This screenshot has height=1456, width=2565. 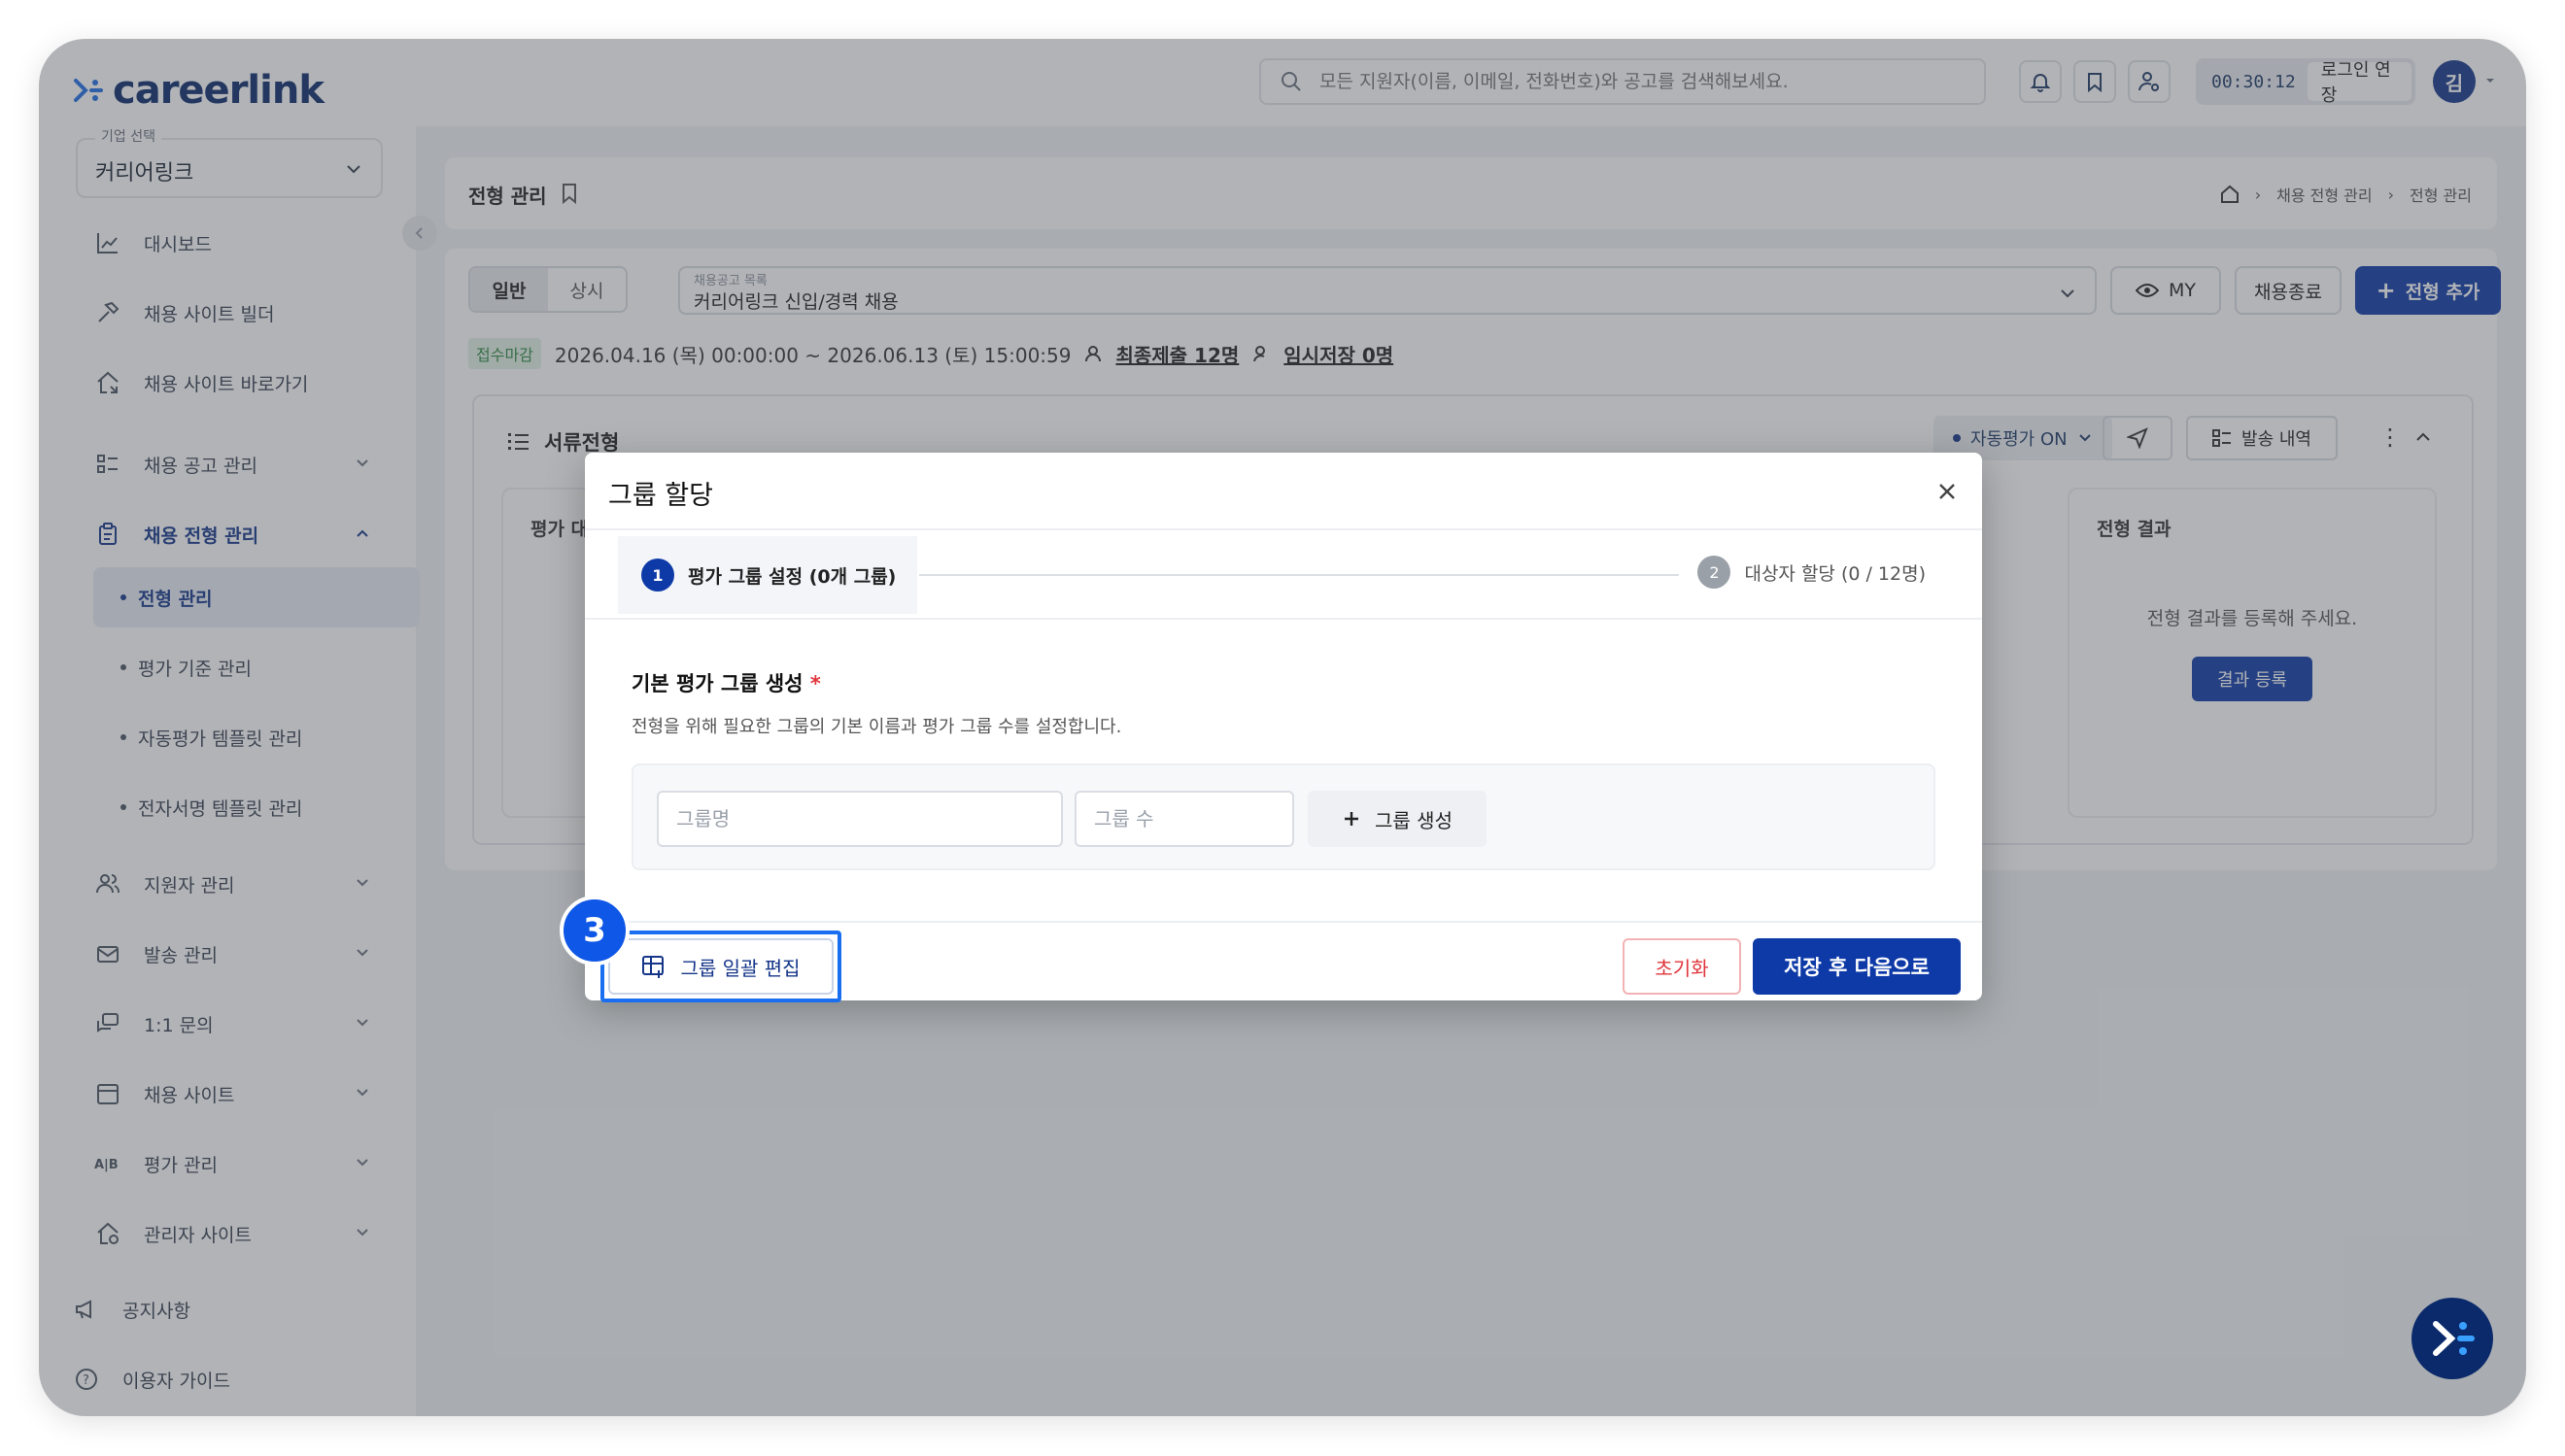 I want to click on group-count-input, so click(x=1193, y=818).